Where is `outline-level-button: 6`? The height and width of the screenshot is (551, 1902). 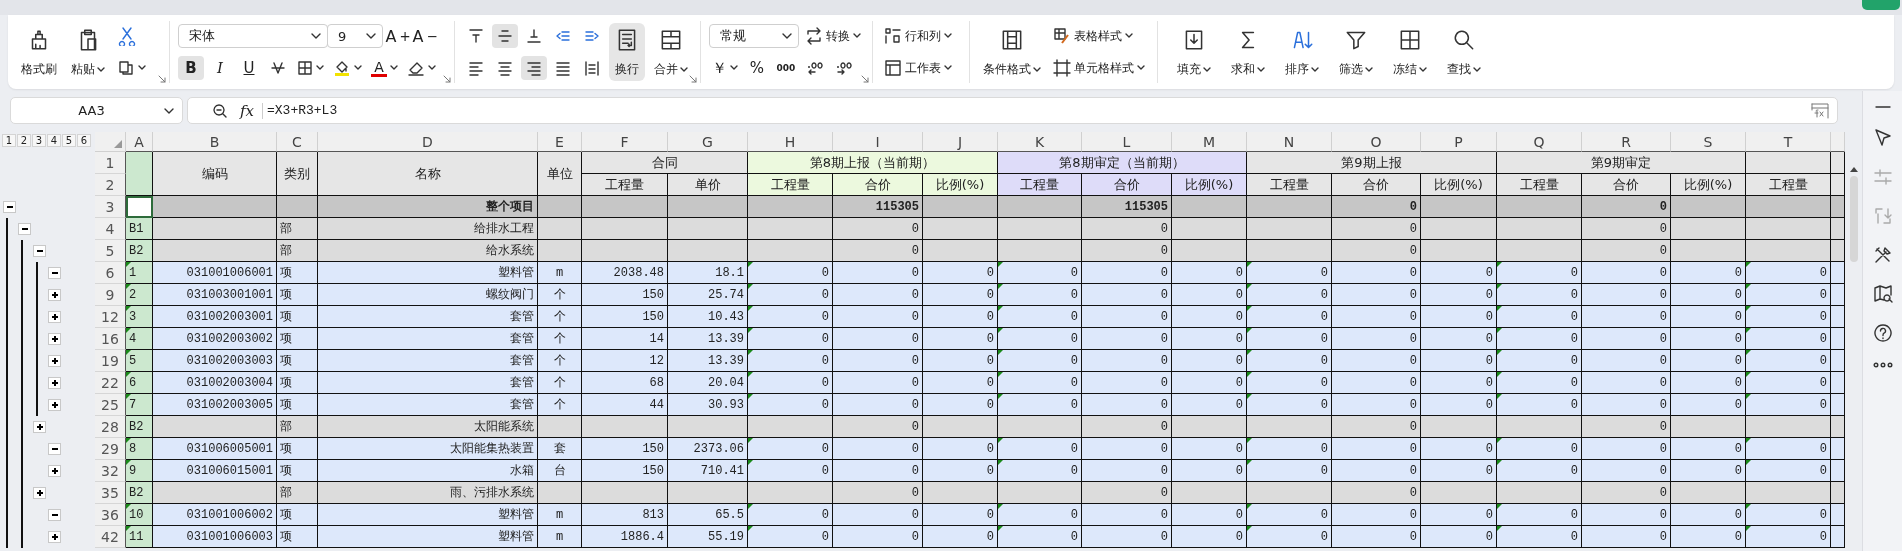 outline-level-button: 6 is located at coordinates (84, 140).